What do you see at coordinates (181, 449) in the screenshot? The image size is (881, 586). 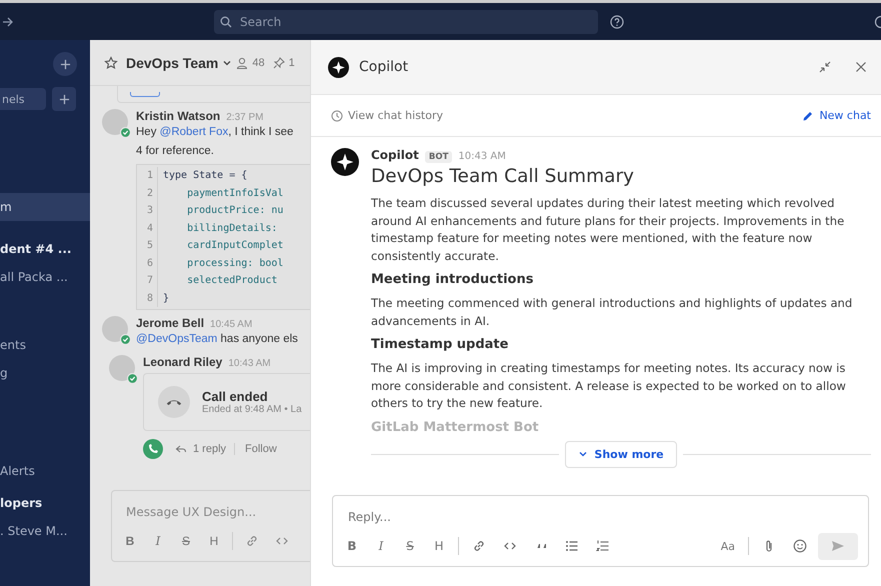 I see `reply-icon` at bounding box center [181, 449].